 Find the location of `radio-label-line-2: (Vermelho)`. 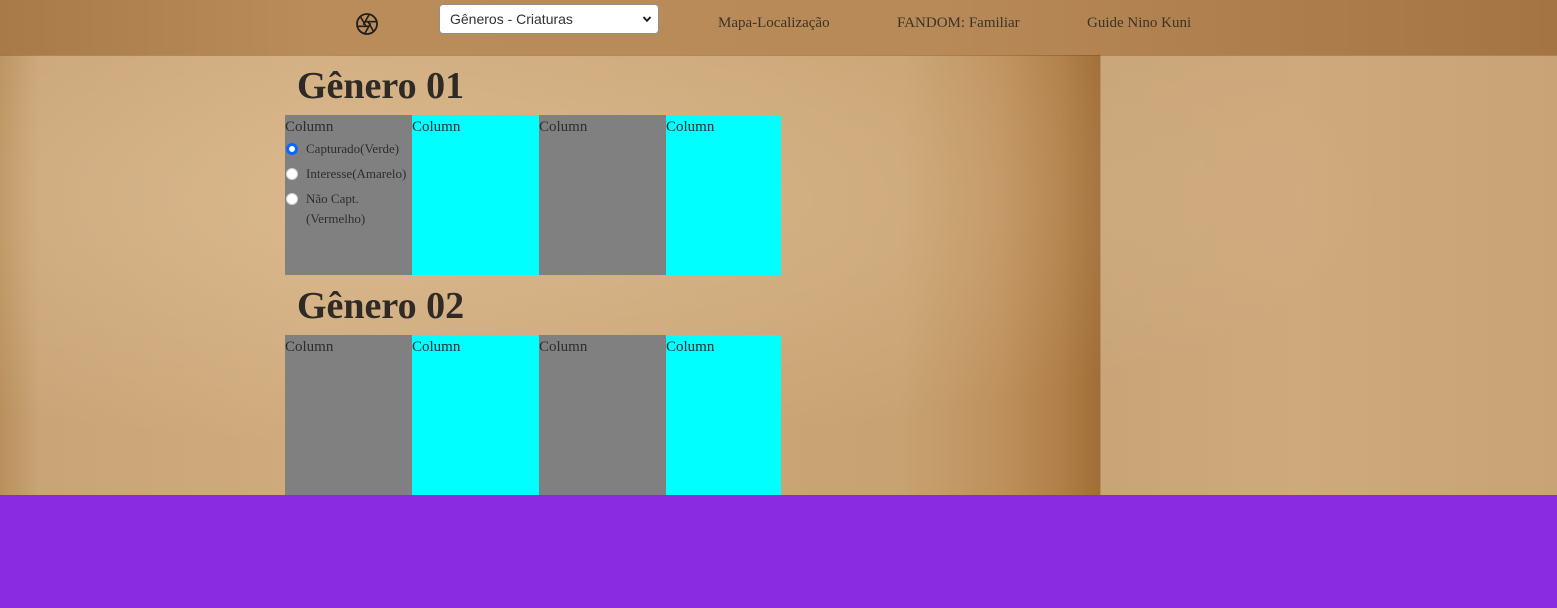

radio-label-line-2: (Vermelho) is located at coordinates (336, 218).